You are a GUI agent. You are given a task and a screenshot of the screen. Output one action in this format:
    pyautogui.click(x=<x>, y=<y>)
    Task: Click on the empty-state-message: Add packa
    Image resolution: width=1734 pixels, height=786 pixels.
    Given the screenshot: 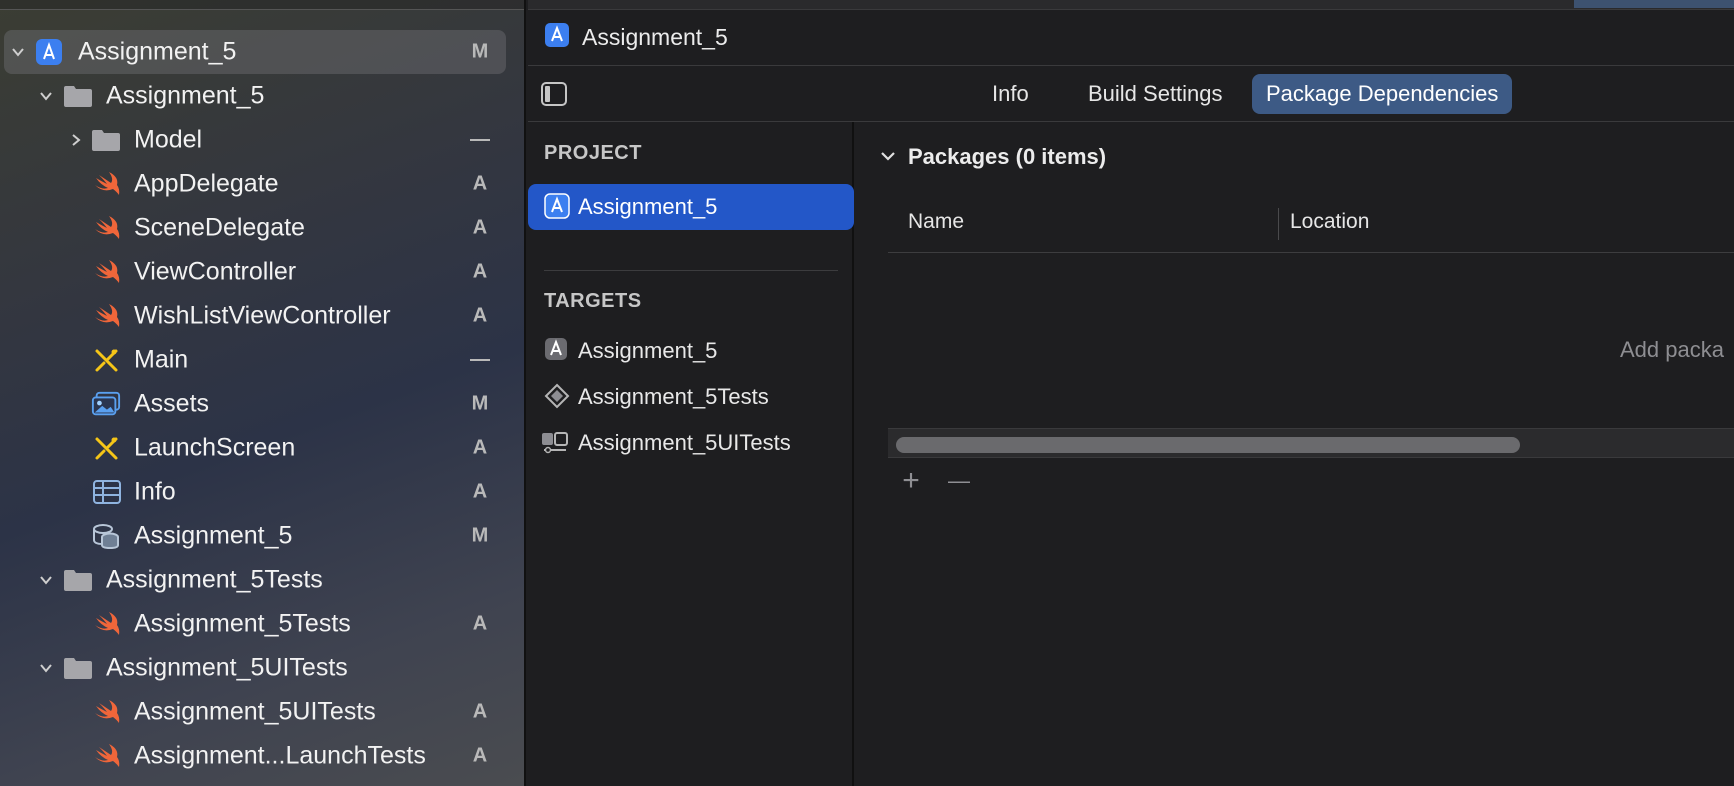 What is the action you would take?
    pyautogui.click(x=1672, y=349)
    